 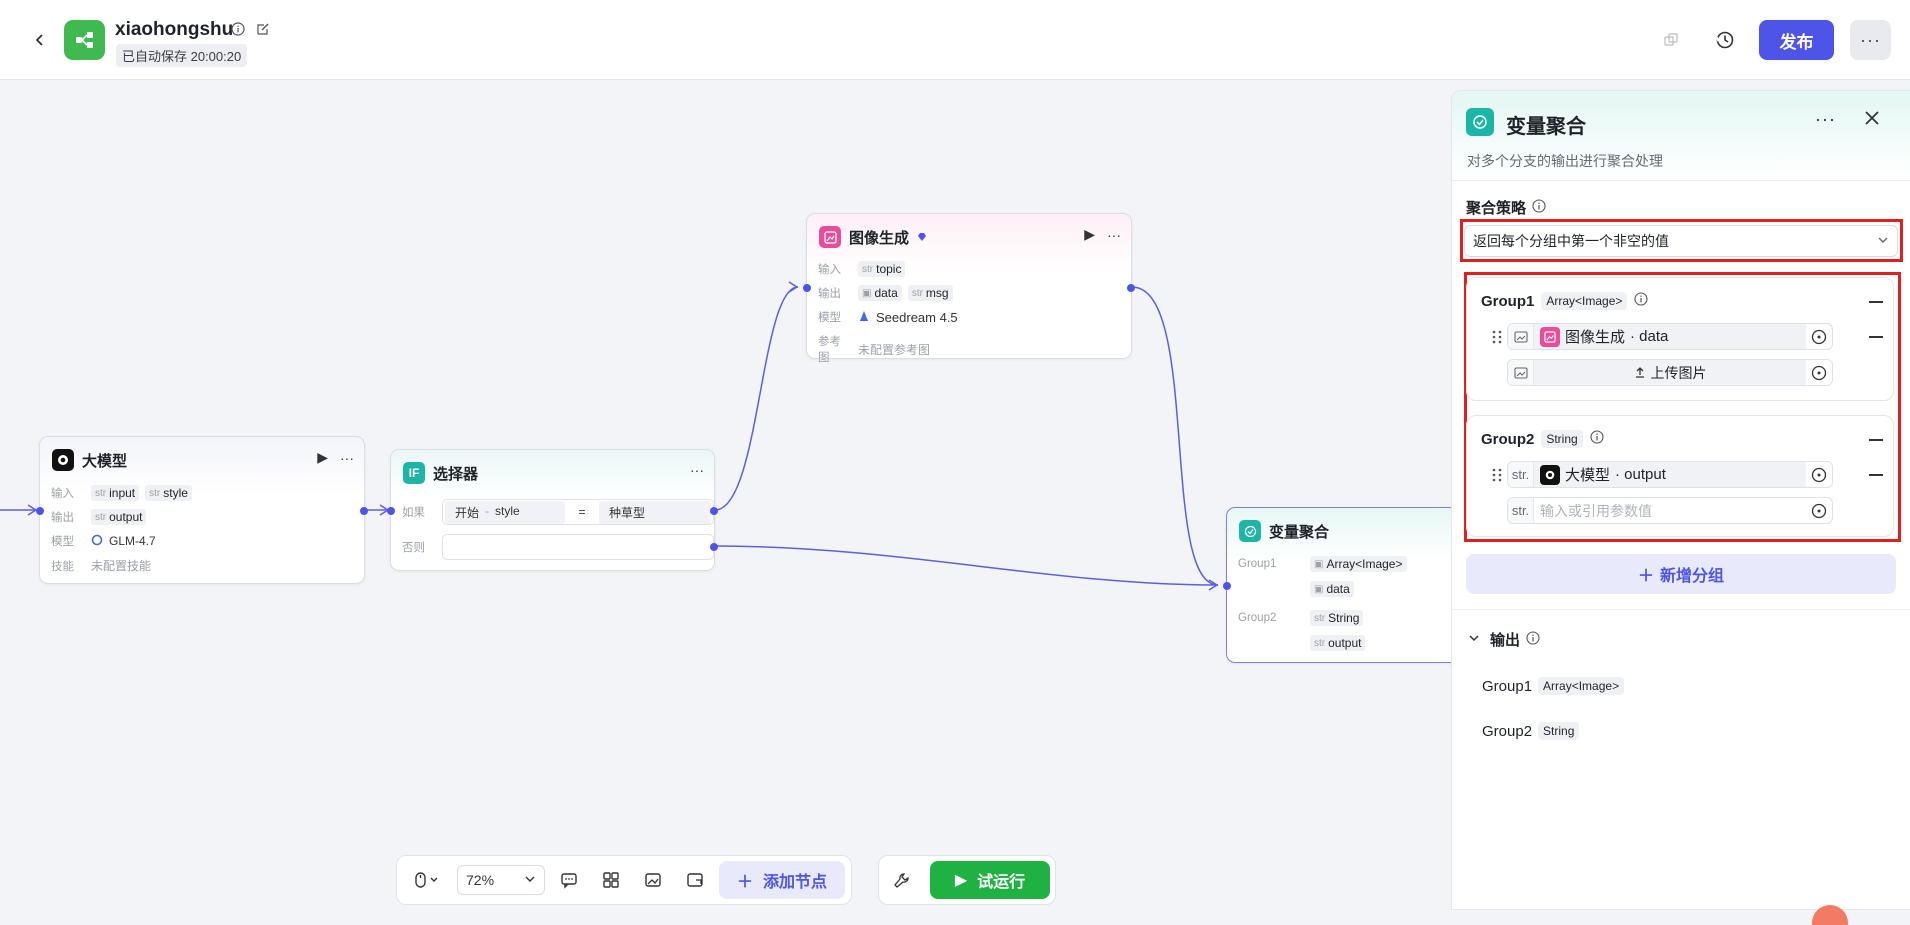 What do you see at coordinates (922, 237) in the screenshot?
I see `diamond-icon` at bounding box center [922, 237].